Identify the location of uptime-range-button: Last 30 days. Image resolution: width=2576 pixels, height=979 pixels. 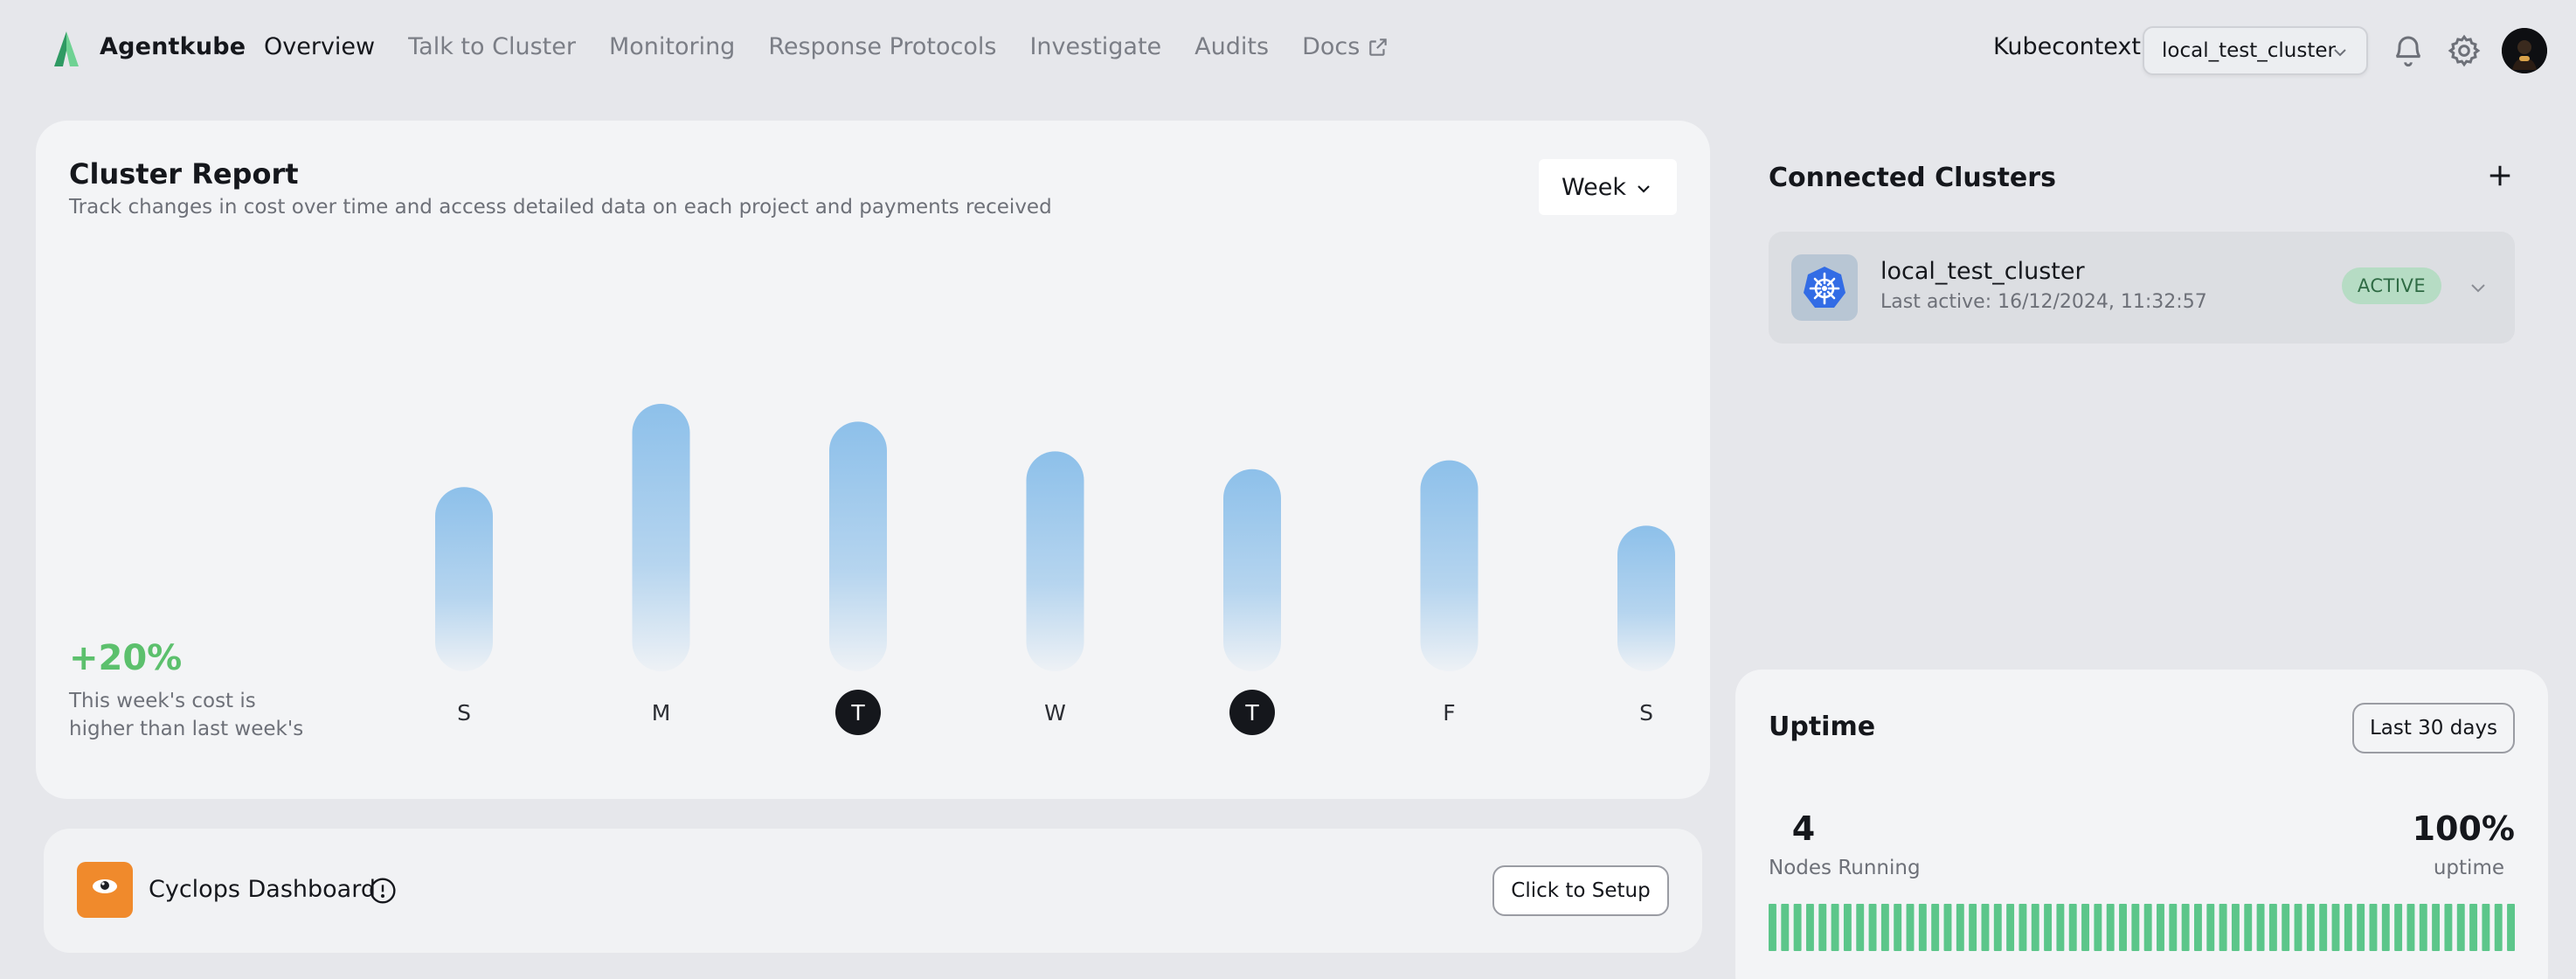
(2433, 728).